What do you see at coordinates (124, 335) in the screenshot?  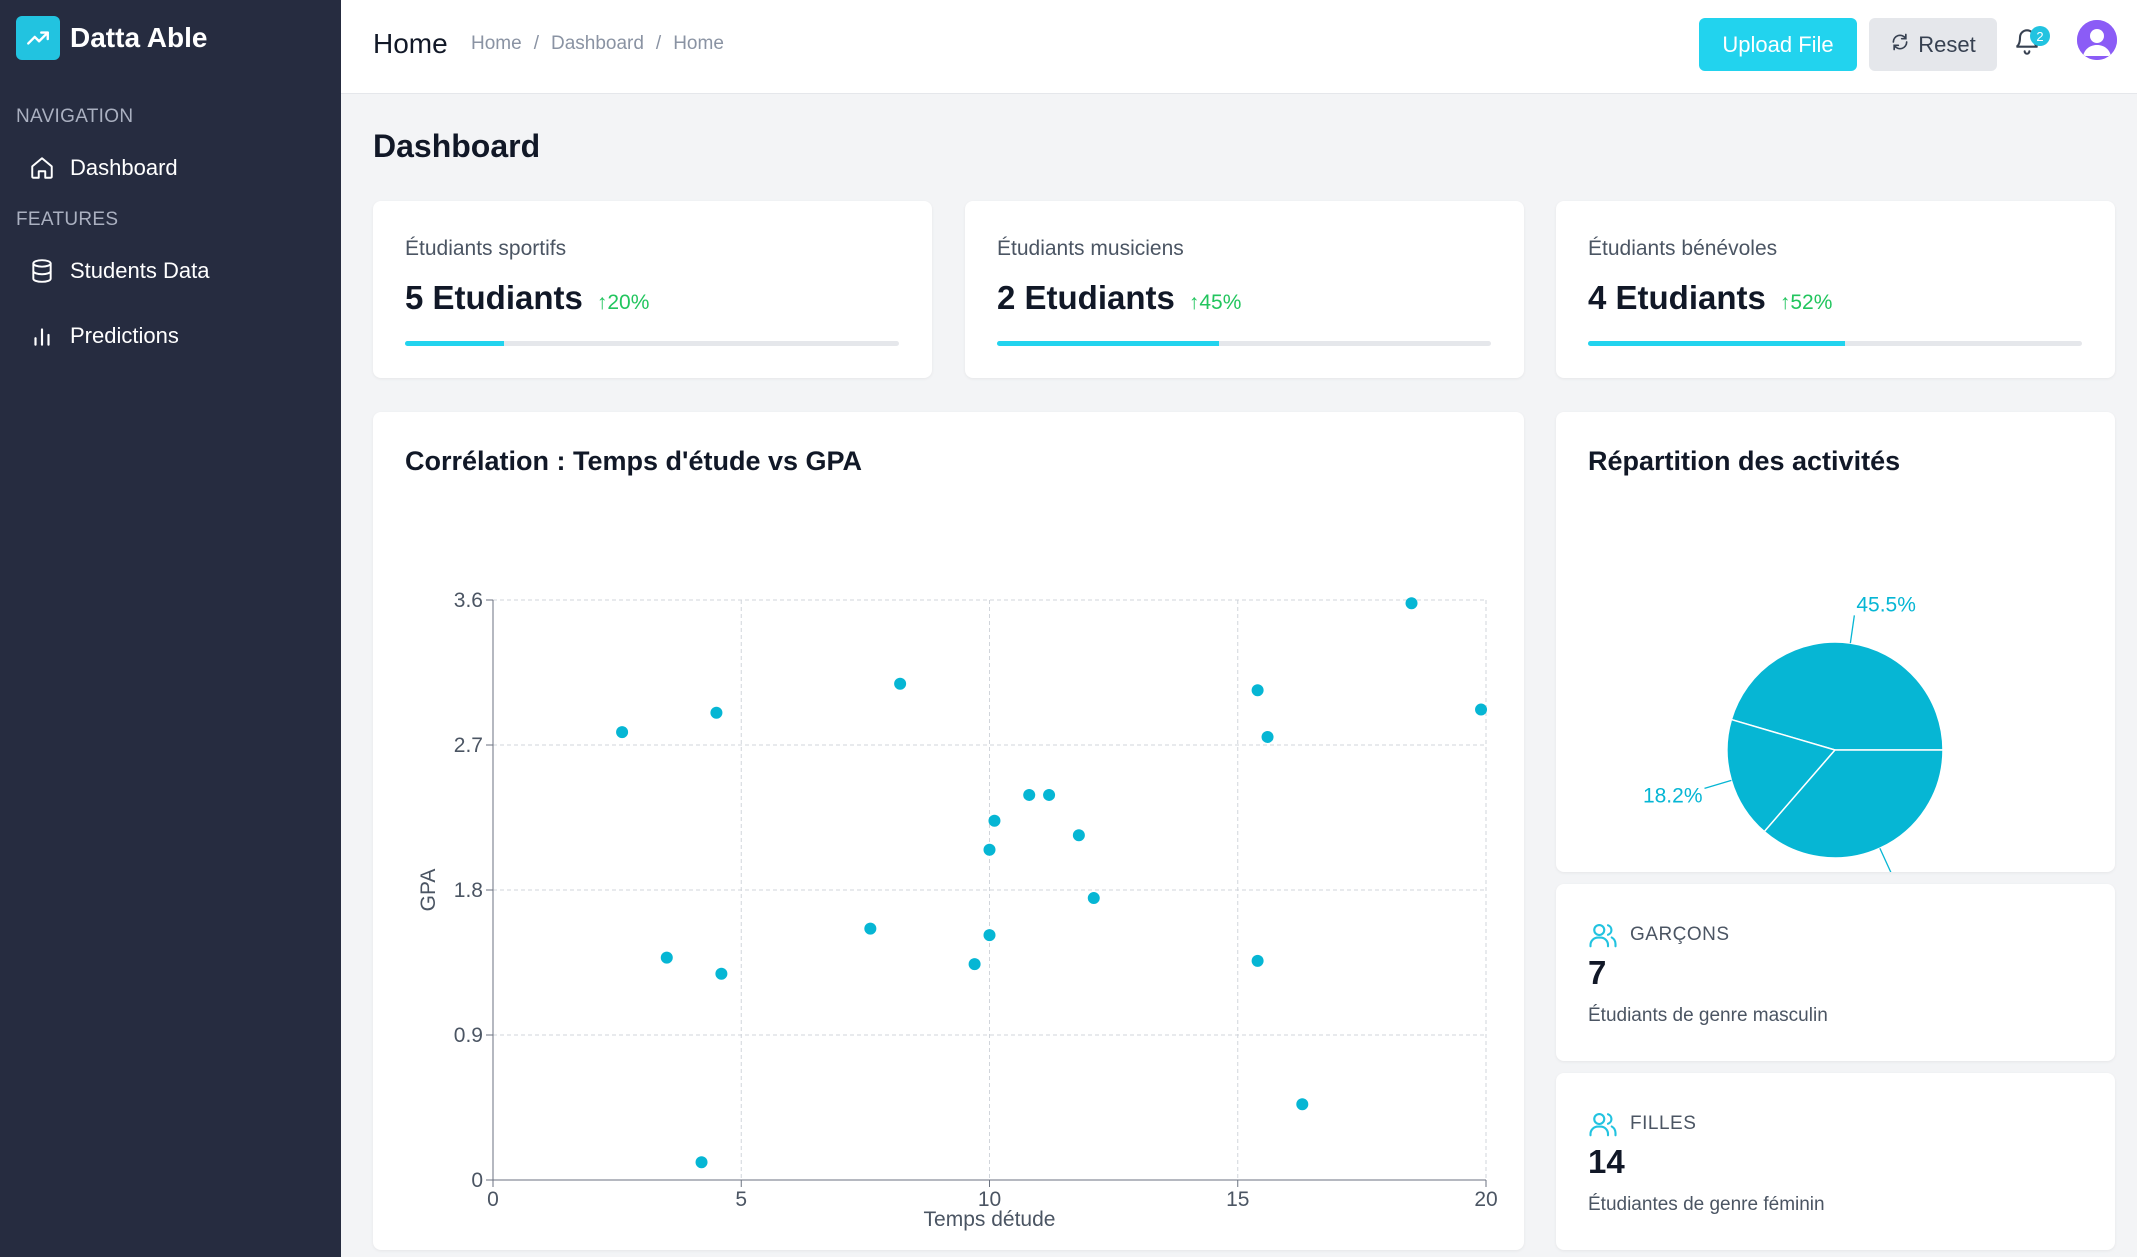 I see `sidebar-item-label: Predictions` at bounding box center [124, 335].